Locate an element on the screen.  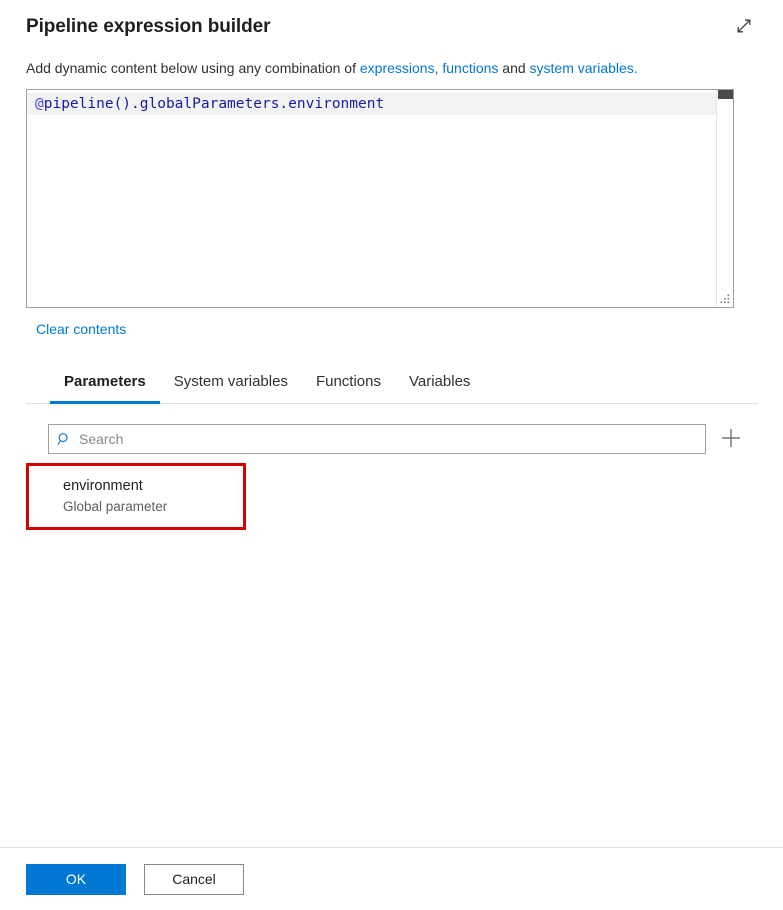
cancel-button: Cancel is located at coordinates (194, 879).